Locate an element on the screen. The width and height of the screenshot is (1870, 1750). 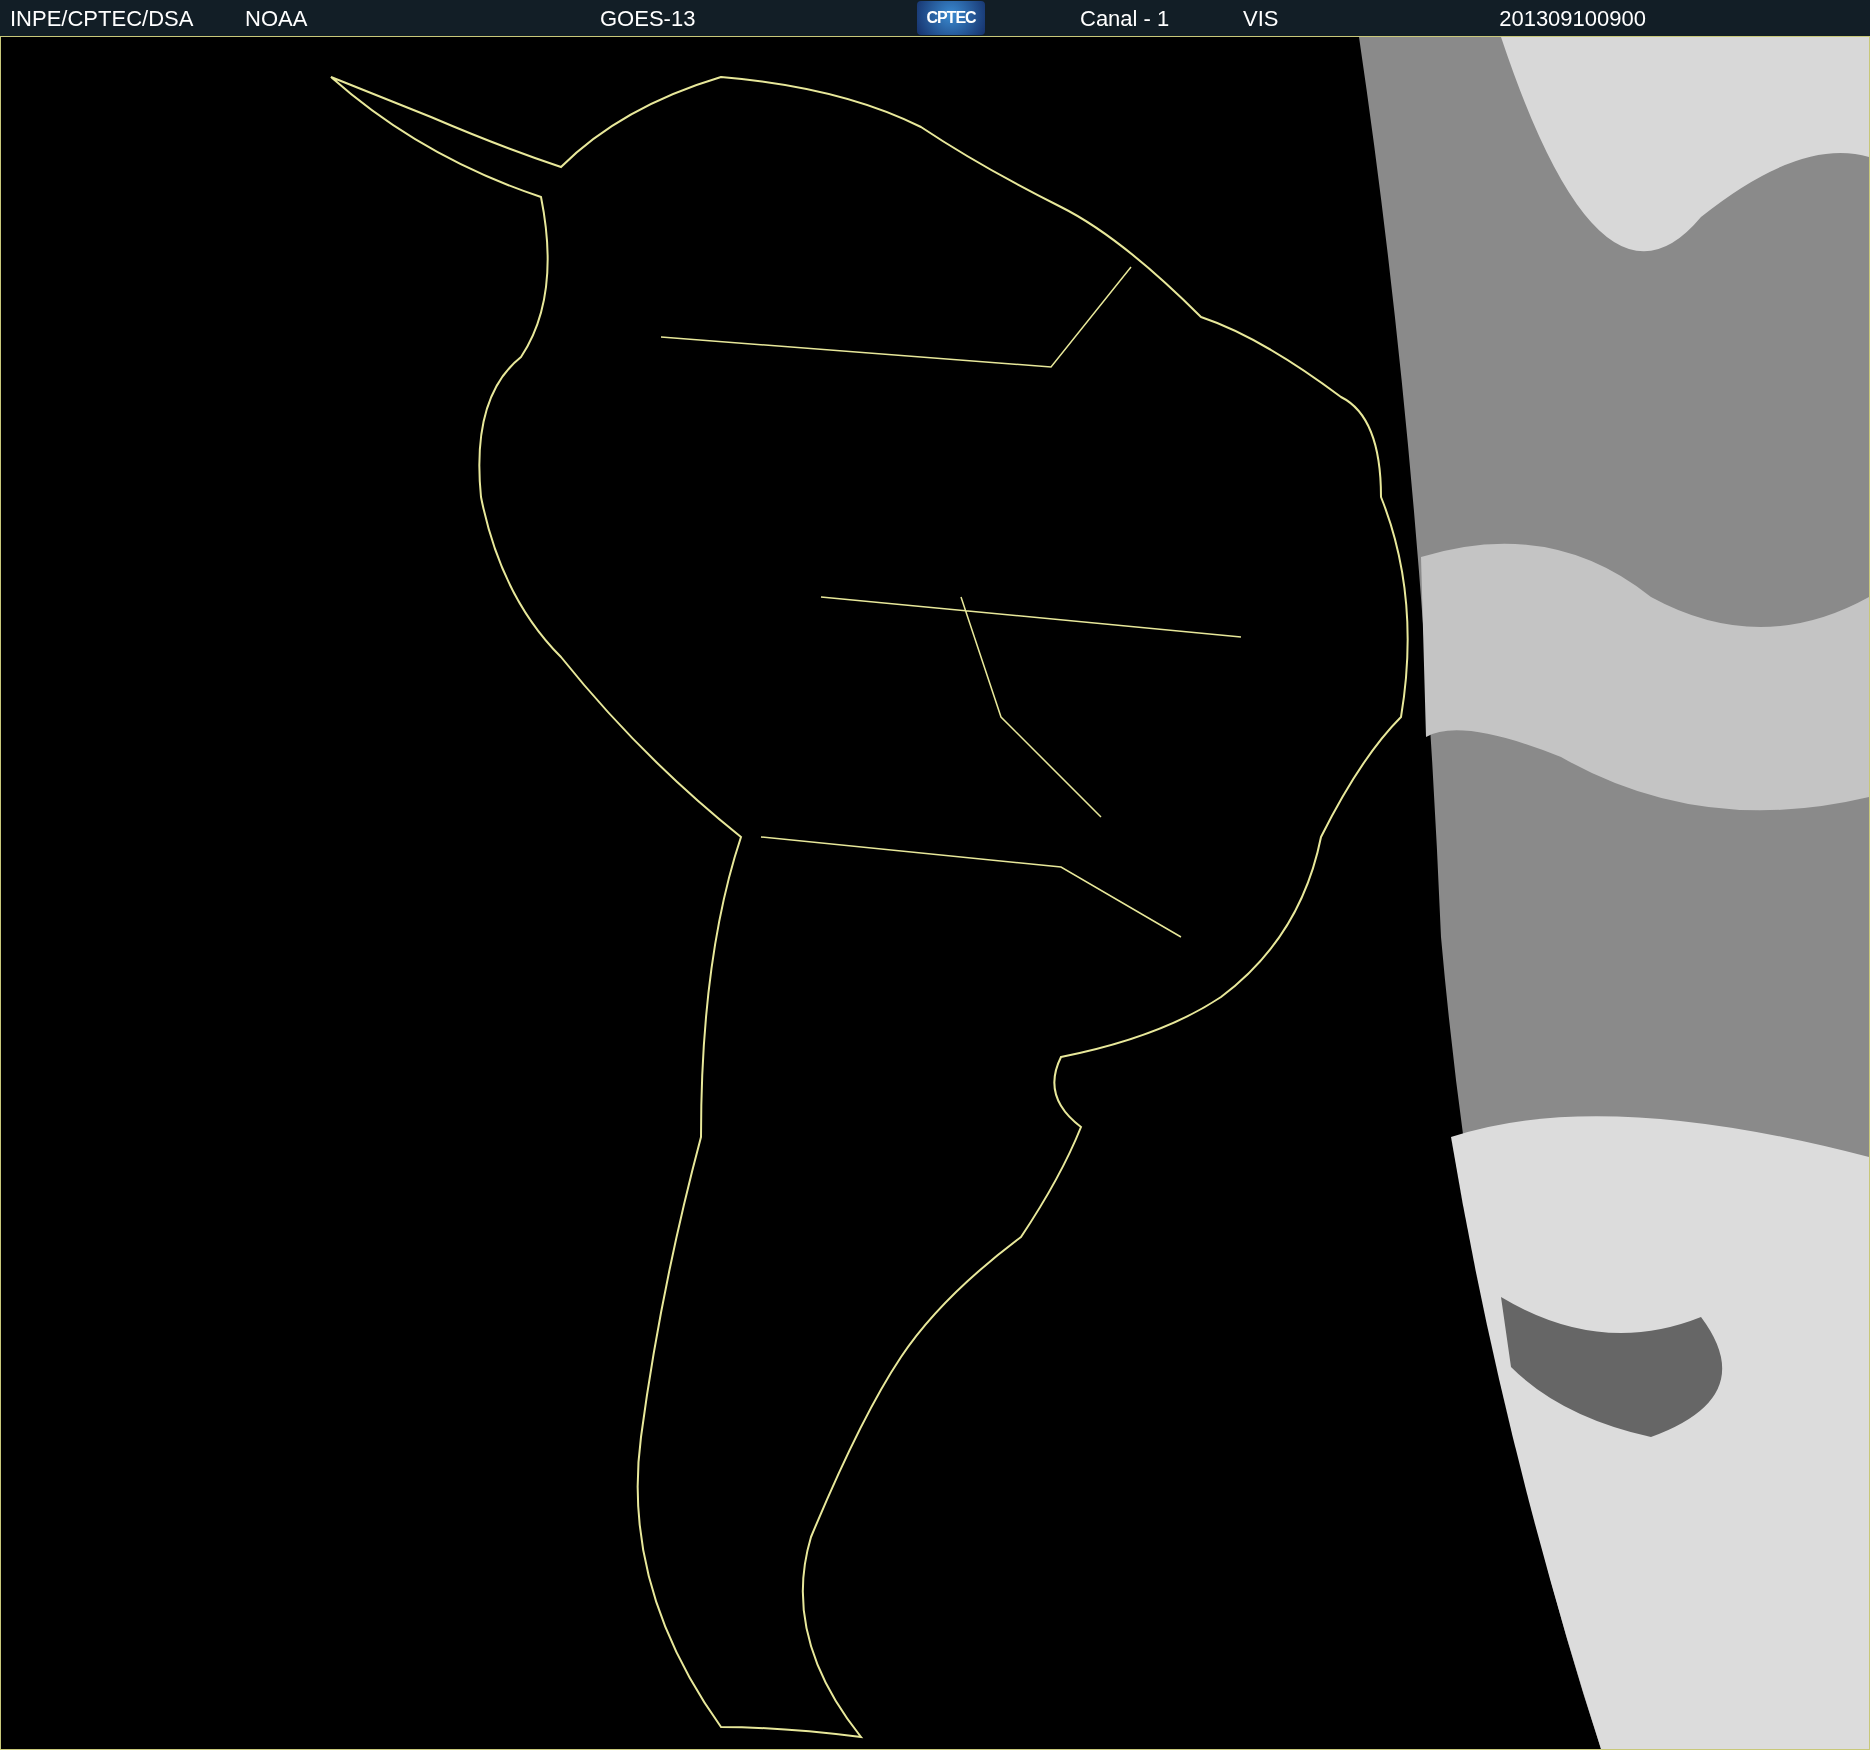
header-label: VIS is located at coordinates (1261, 18).